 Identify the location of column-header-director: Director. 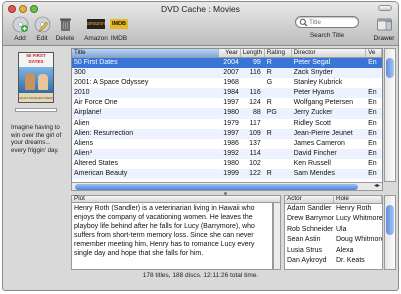
(329, 53).